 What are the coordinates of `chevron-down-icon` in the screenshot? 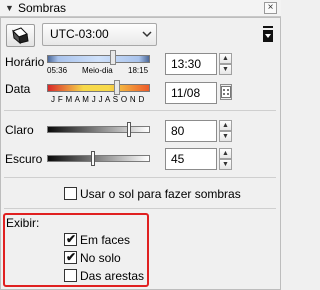 It's located at (147, 34).